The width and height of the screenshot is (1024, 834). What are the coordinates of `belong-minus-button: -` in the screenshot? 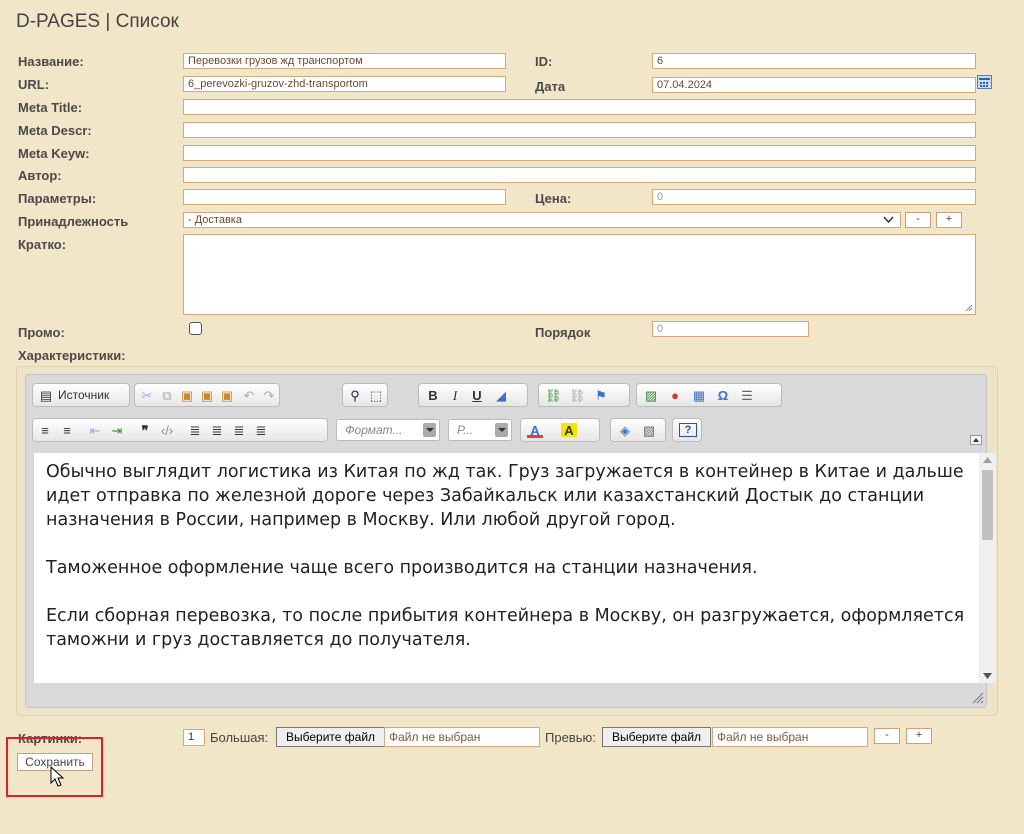 It's located at (918, 220).